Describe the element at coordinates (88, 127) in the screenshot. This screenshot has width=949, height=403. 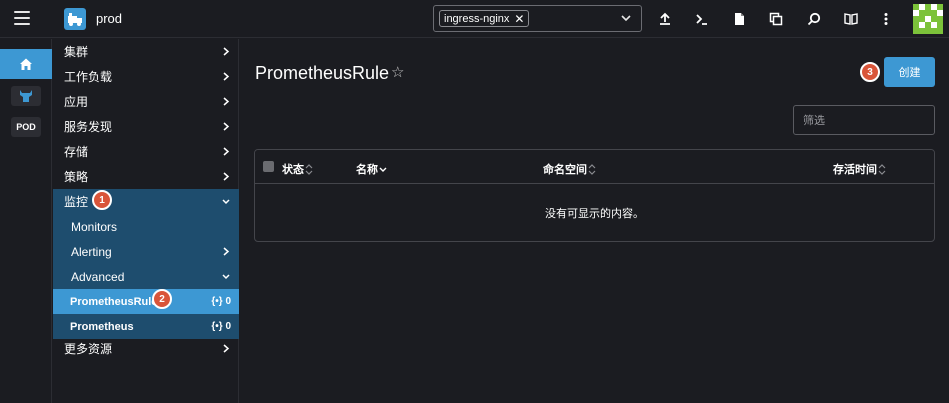
I see `nav-item-label: 服务发现` at that location.